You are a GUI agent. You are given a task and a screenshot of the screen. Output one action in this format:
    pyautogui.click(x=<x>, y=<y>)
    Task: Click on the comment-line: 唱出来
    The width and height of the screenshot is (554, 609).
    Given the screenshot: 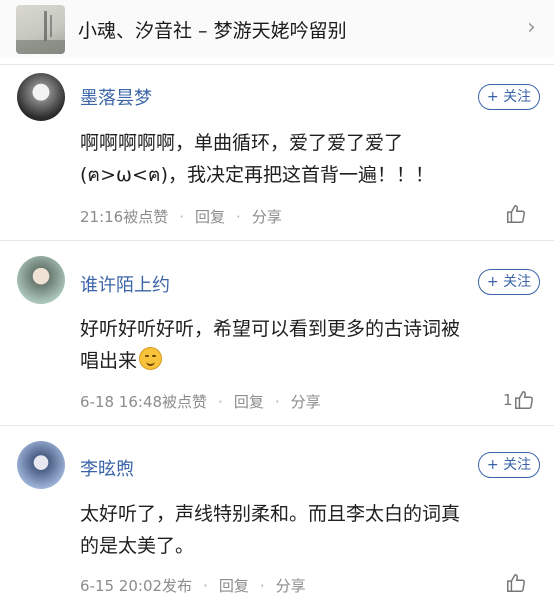 What is the action you would take?
    pyautogui.click(x=109, y=361)
    